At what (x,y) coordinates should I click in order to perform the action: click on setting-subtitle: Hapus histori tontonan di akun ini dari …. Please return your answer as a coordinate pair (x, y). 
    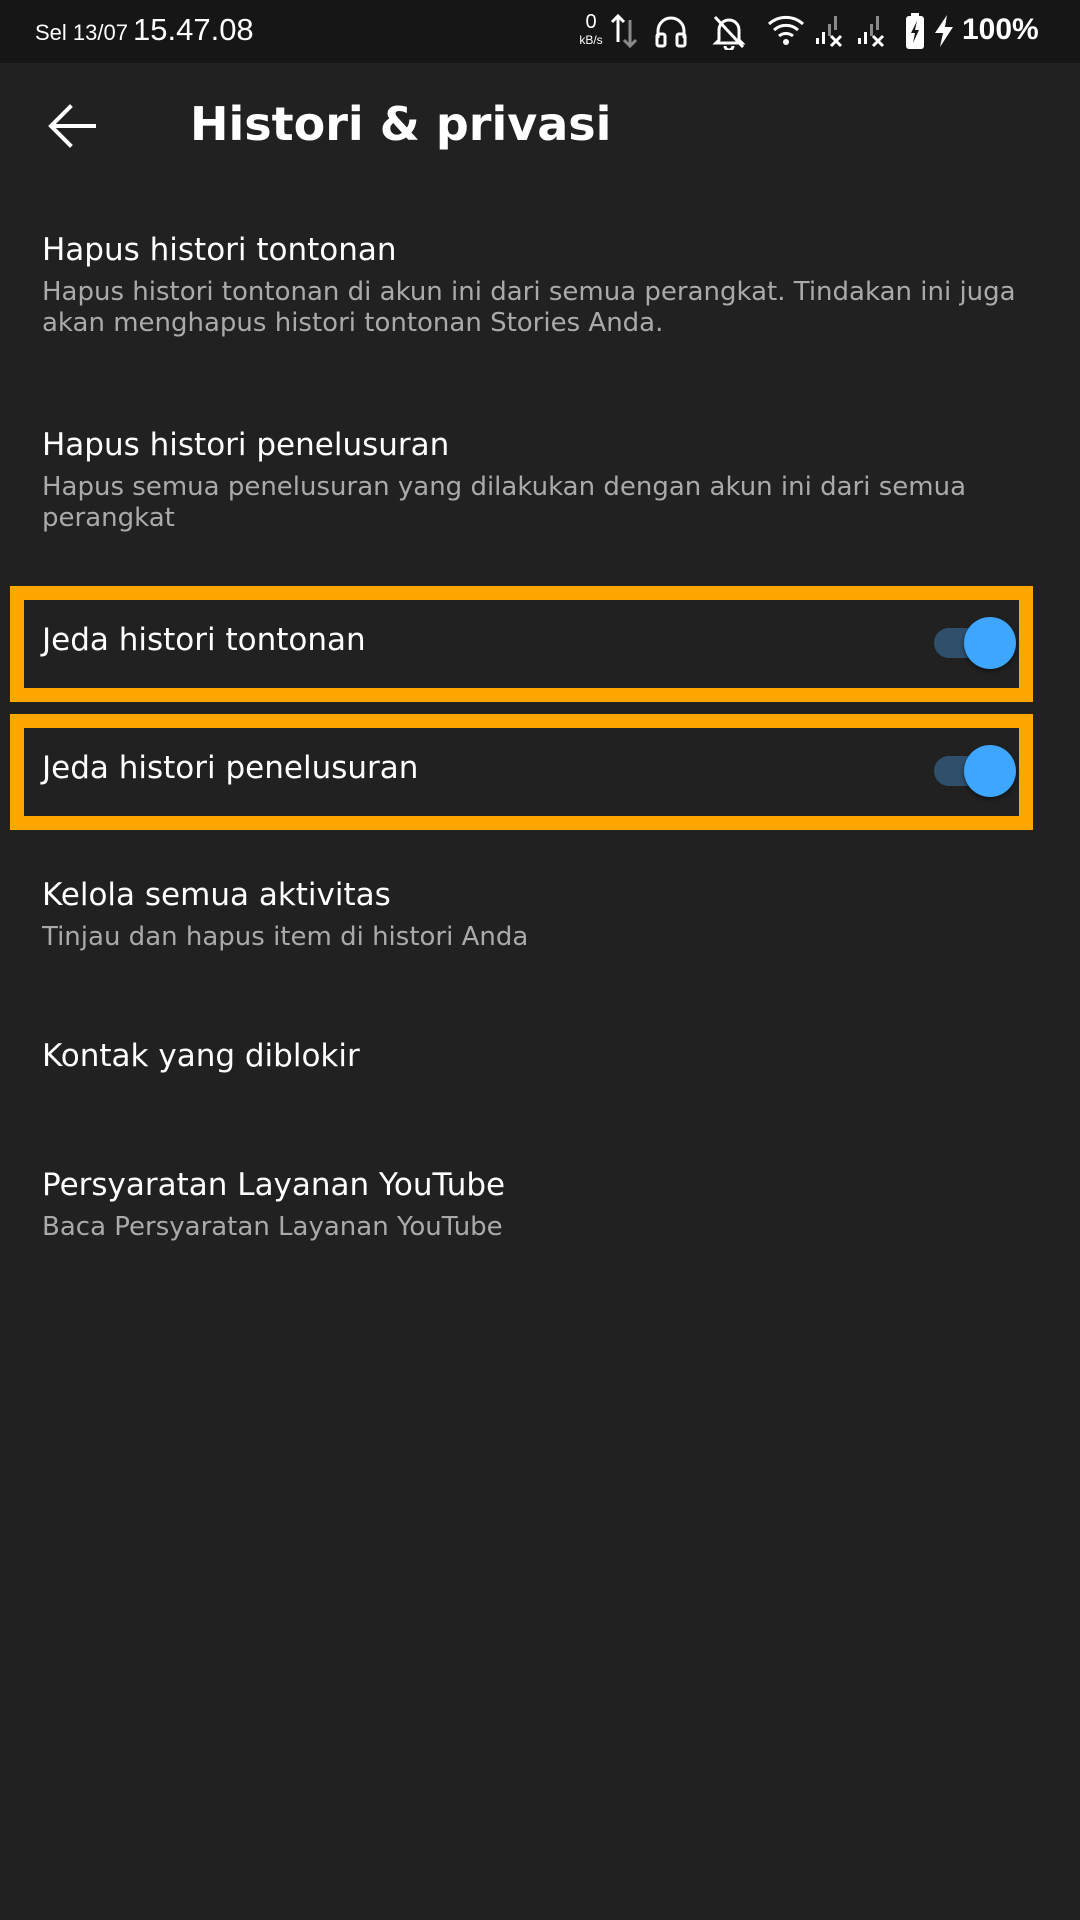
    Looking at the image, I should click on (529, 307).